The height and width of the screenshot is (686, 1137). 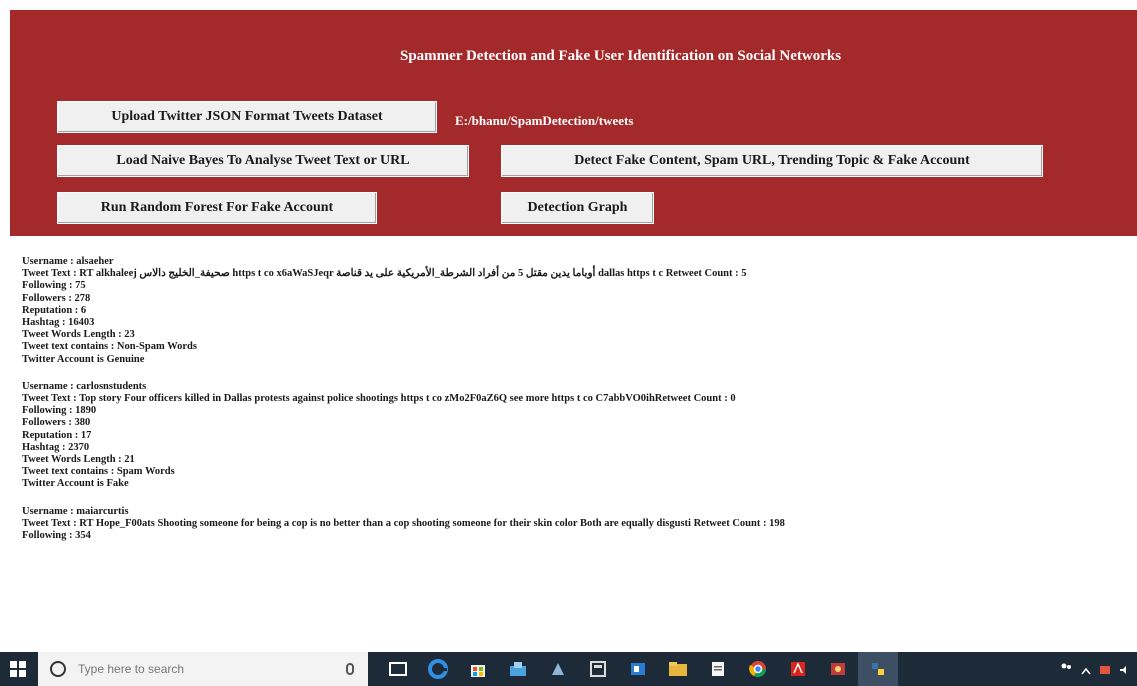 What do you see at coordinates (1086, 669) in the screenshot?
I see `chevron-up-icon` at bounding box center [1086, 669].